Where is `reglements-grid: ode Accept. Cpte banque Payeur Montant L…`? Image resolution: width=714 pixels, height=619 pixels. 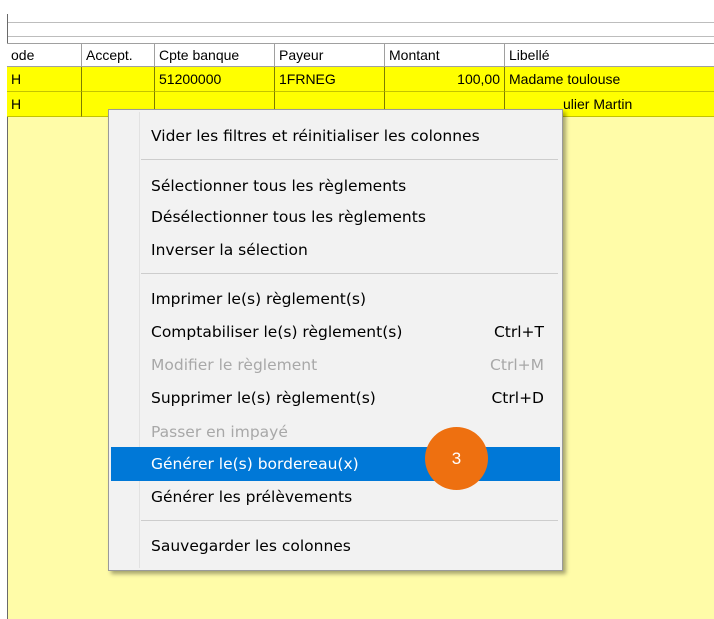 reglements-grid: ode Accept. Cpte banque Payeur Montant L… is located at coordinates (360, 80).